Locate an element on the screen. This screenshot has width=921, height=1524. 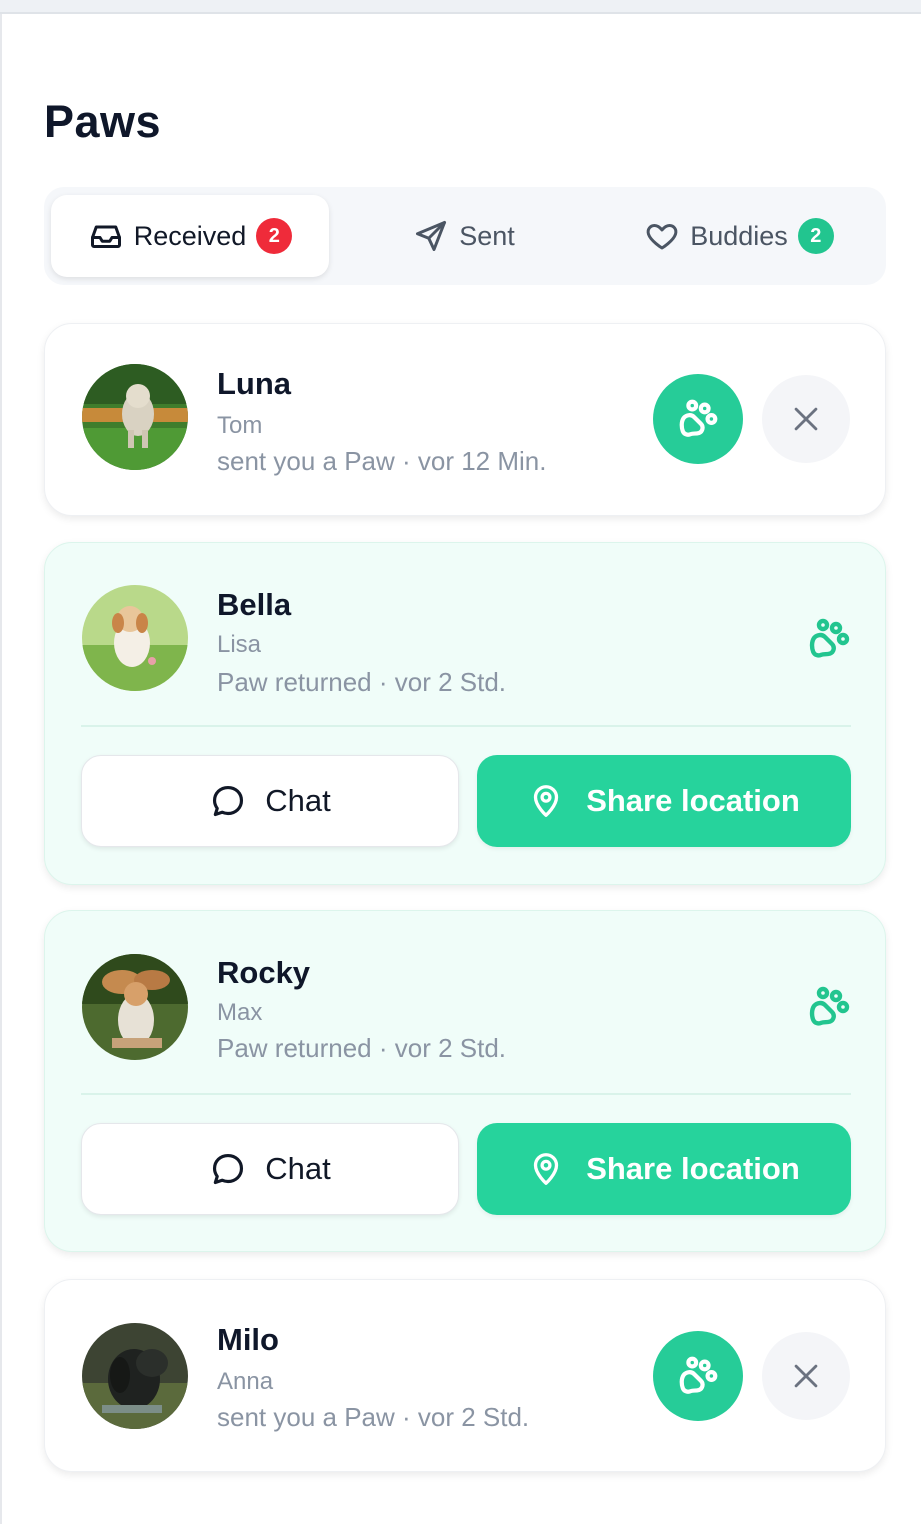
tab-received-label: Received is located at coordinates (190, 235).